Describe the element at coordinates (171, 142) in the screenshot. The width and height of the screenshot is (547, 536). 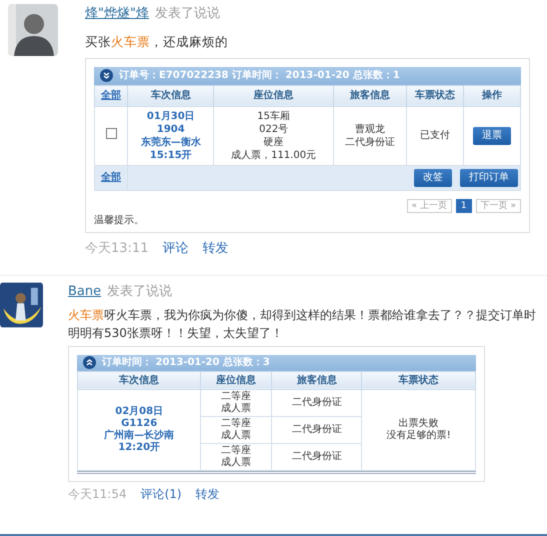
I see `train-info-text: 东莞东—衡水` at that location.